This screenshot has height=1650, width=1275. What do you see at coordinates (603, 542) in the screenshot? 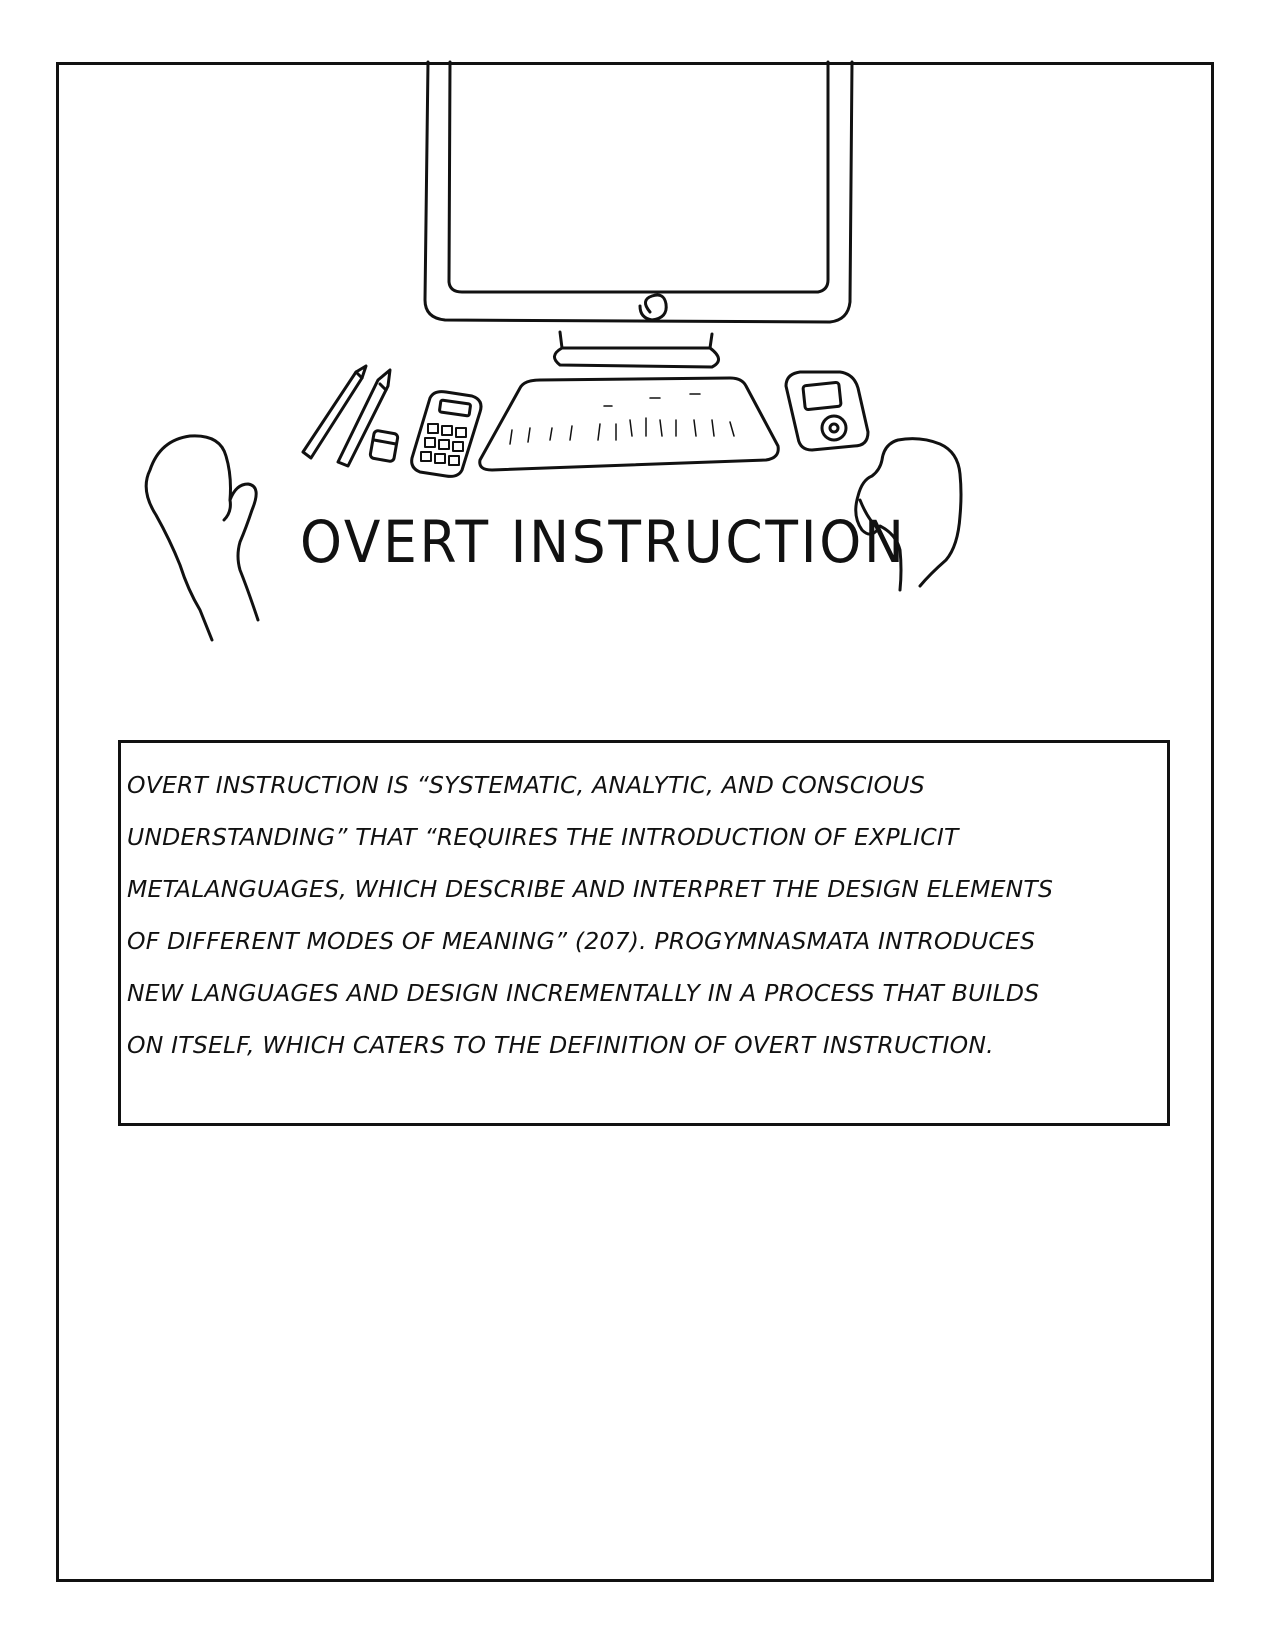
I see `illustration-title: OVERT INSTRUCTION` at bounding box center [603, 542].